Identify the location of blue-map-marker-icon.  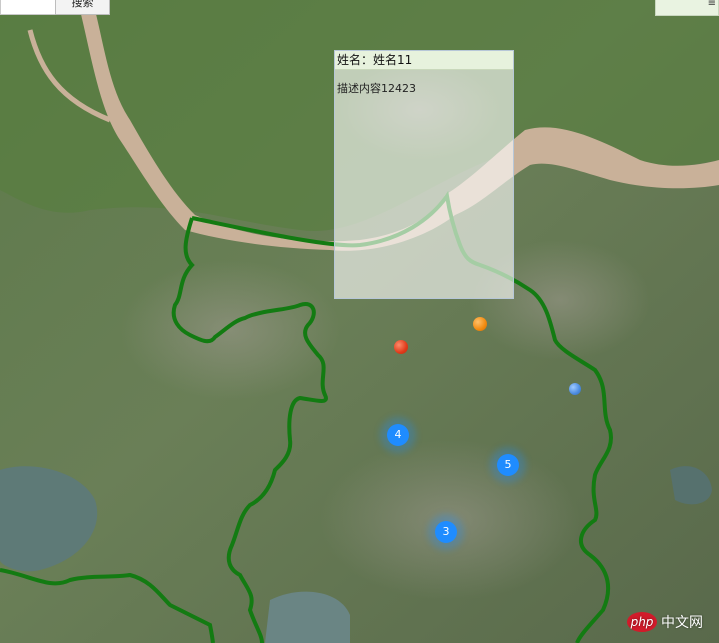
(575, 389).